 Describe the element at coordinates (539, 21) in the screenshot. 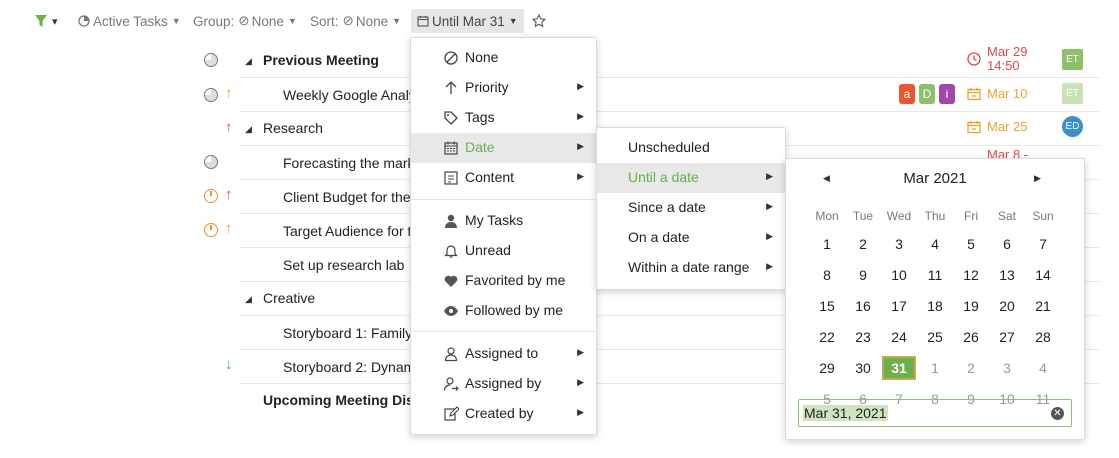

I see `favorite-star-button` at that location.